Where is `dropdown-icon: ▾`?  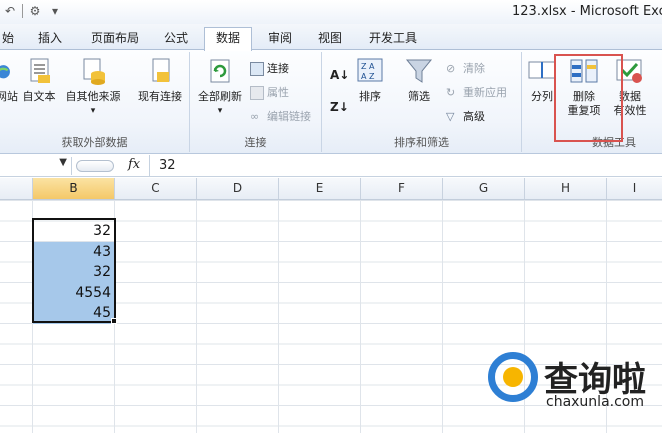 dropdown-icon: ▾ is located at coordinates (55, 11).